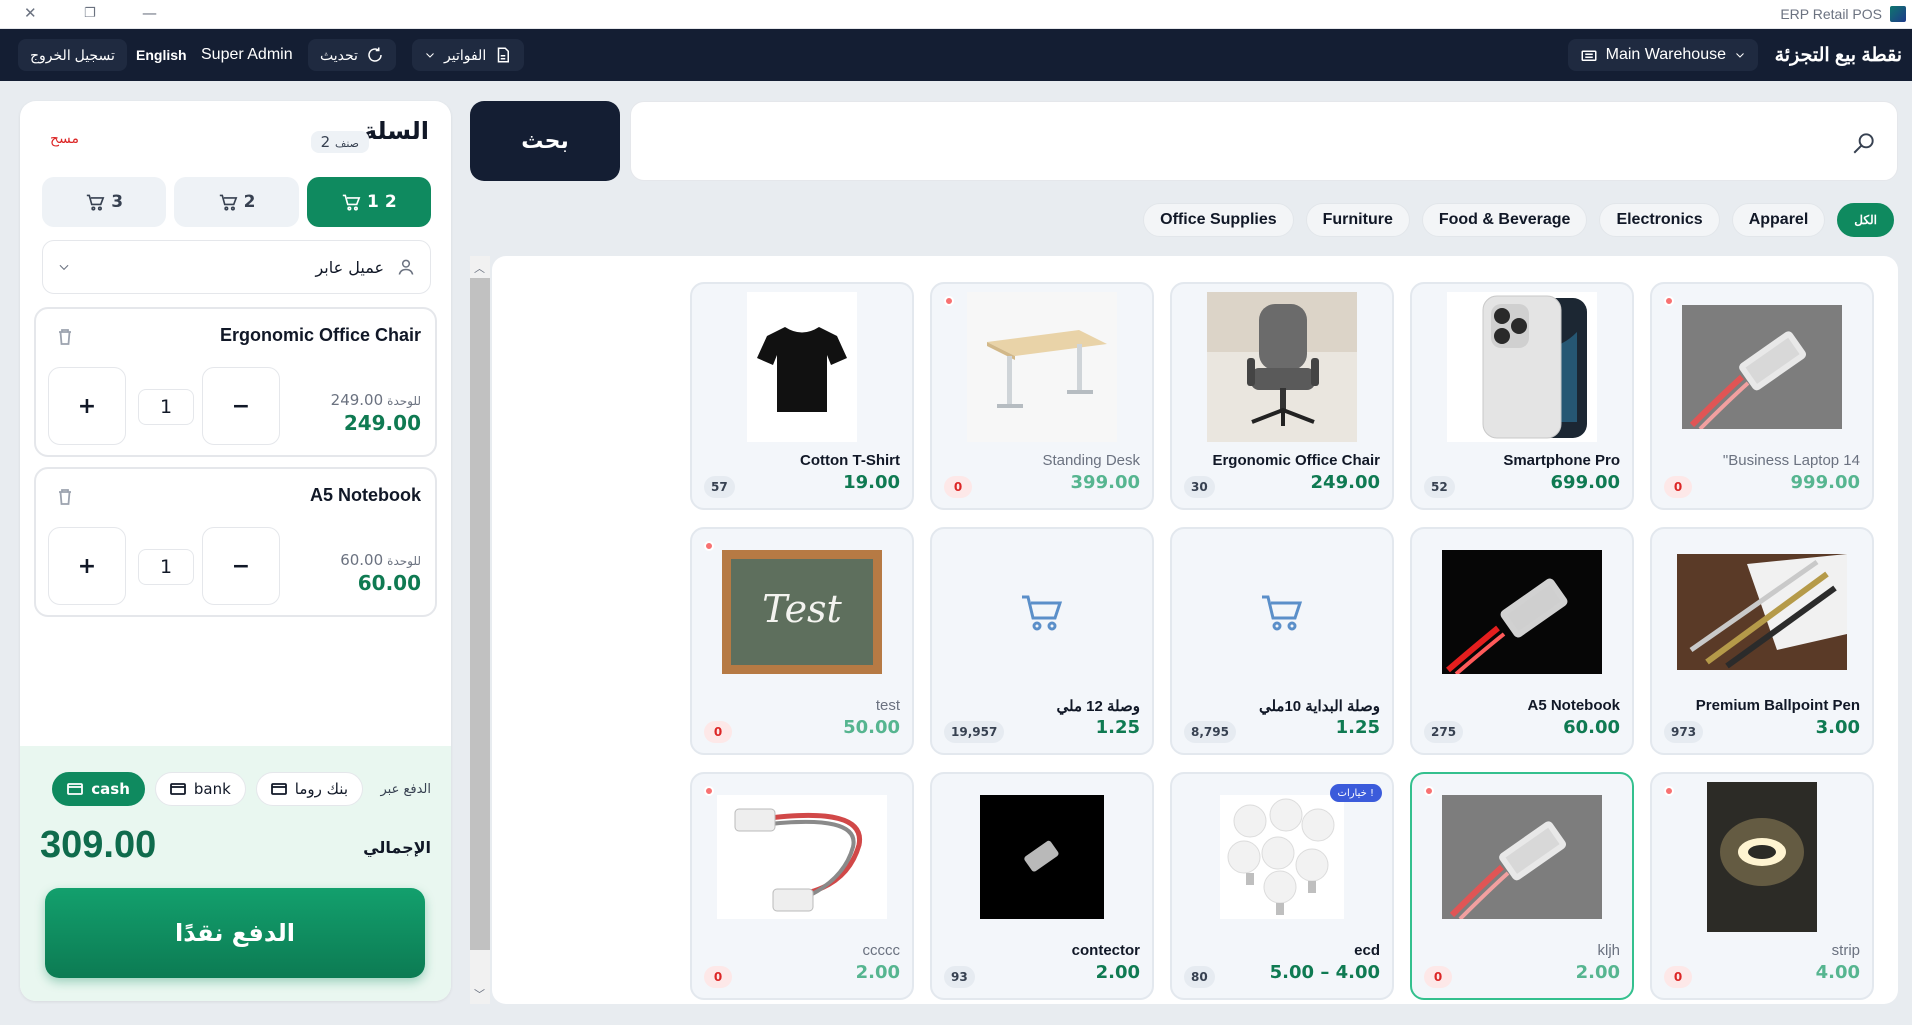  Describe the element at coordinates (72, 55) in the screenshot. I see `logout-button: تسجيل الخروج` at that location.